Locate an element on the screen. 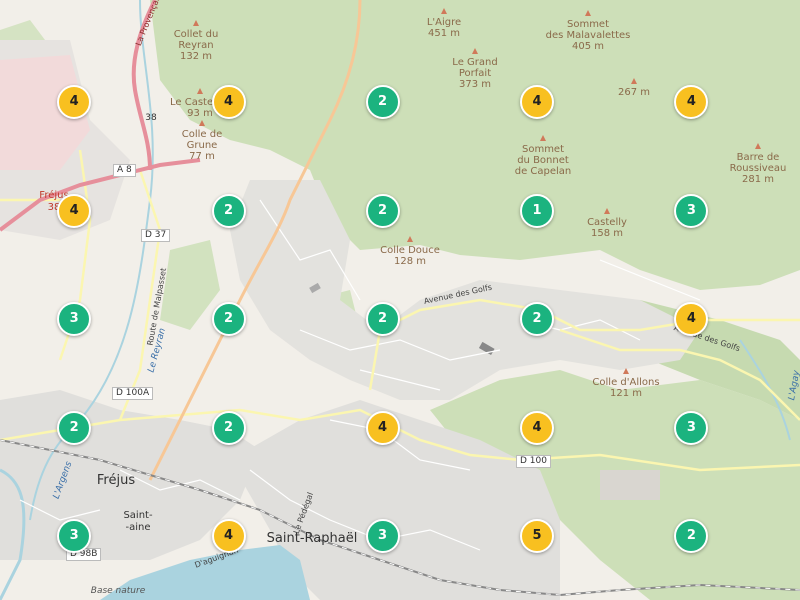 The height and width of the screenshot is (600, 800). peak-name: du Bonnet is located at coordinates (543, 160).